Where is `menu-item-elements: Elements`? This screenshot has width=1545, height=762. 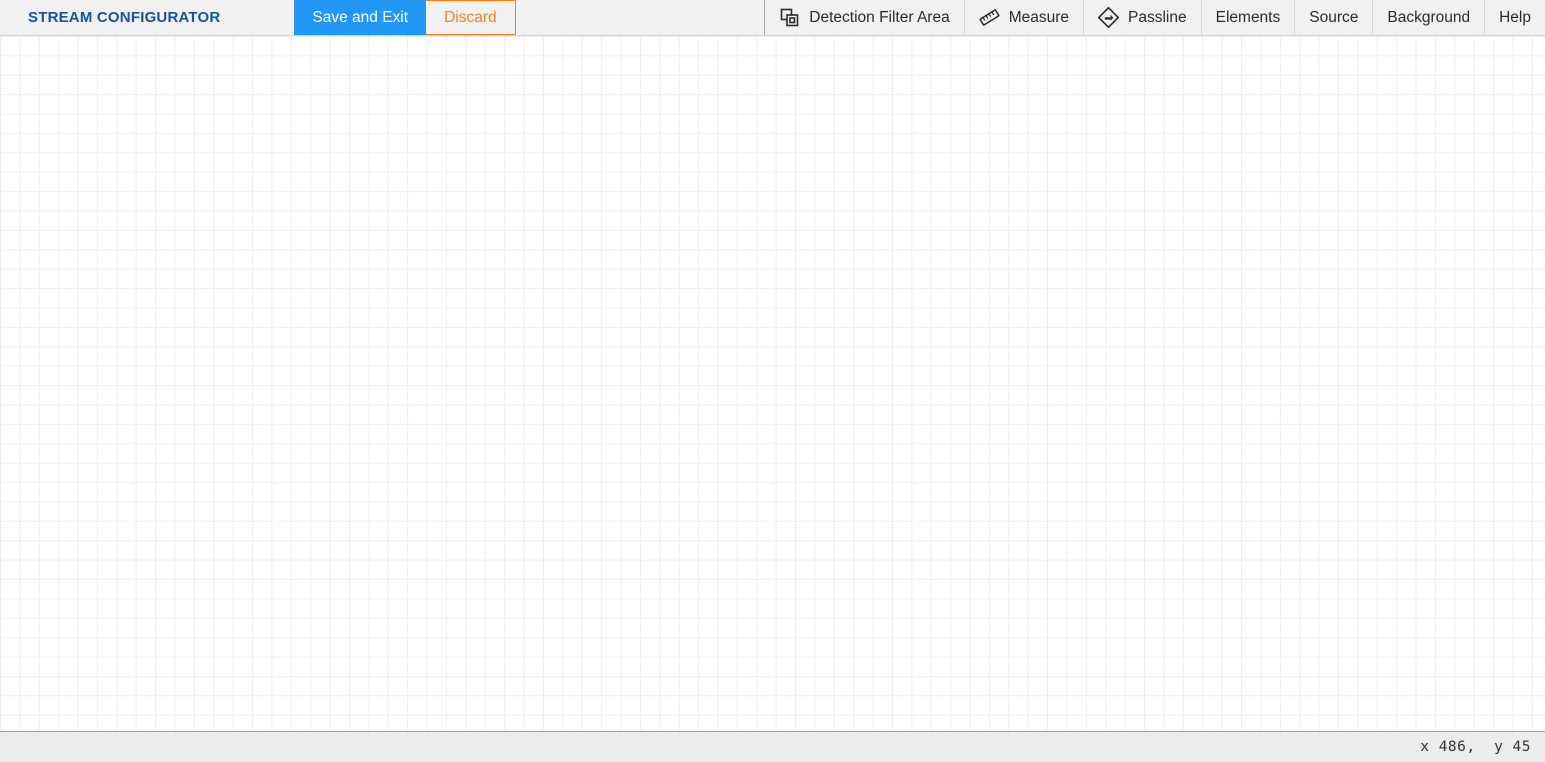
menu-item-elements: Elements is located at coordinates (1247, 17).